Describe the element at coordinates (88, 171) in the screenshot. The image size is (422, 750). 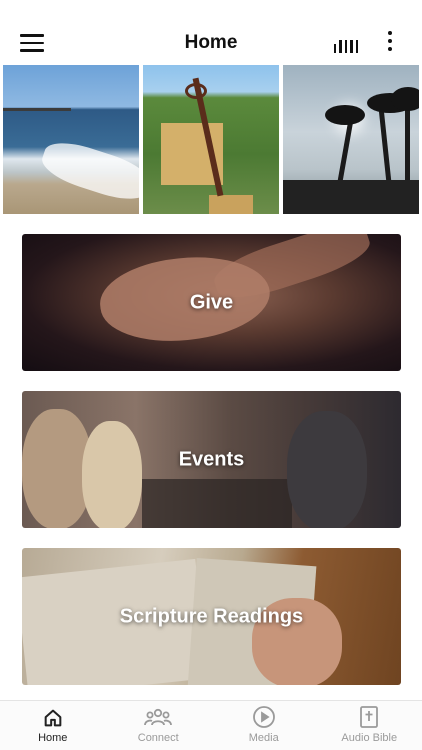
I see `wave` at that location.